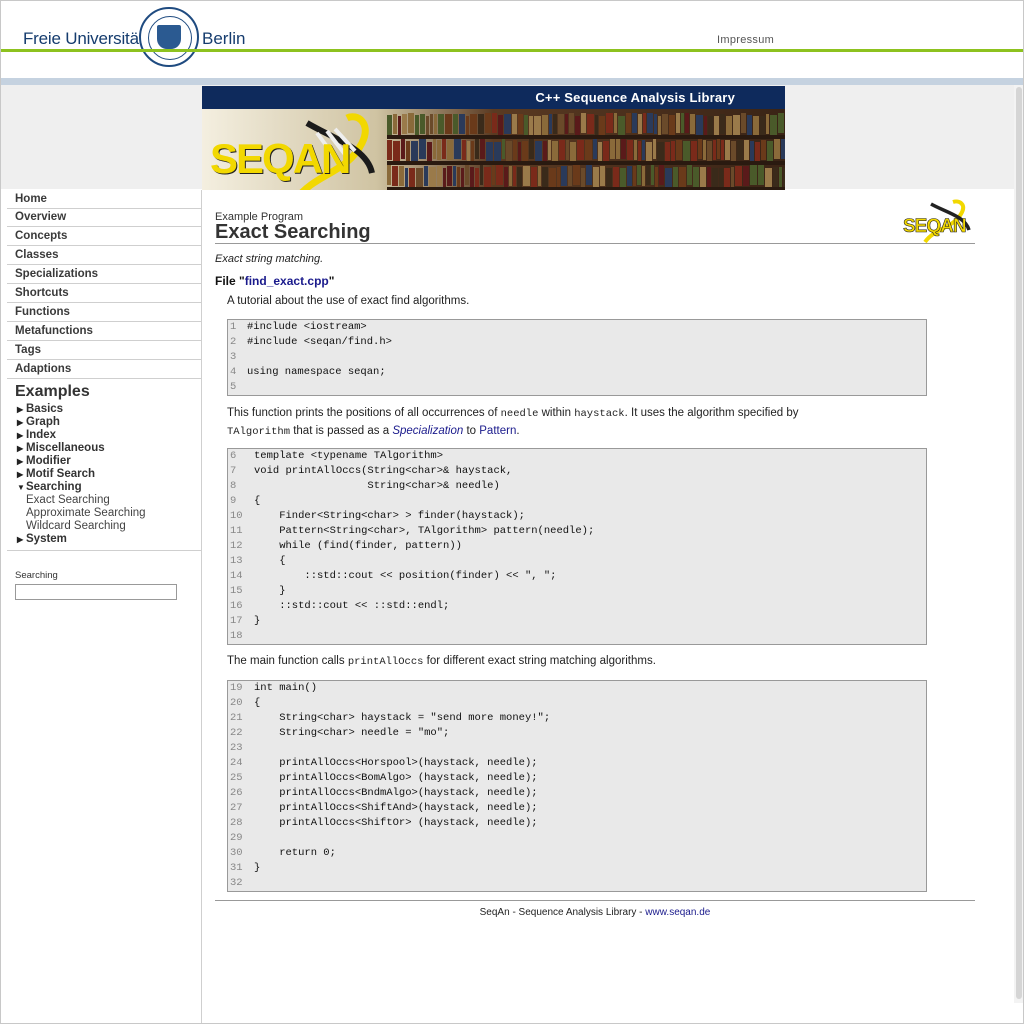  I want to click on fu-logo-text-left: Freie Universität, so click(83, 39).